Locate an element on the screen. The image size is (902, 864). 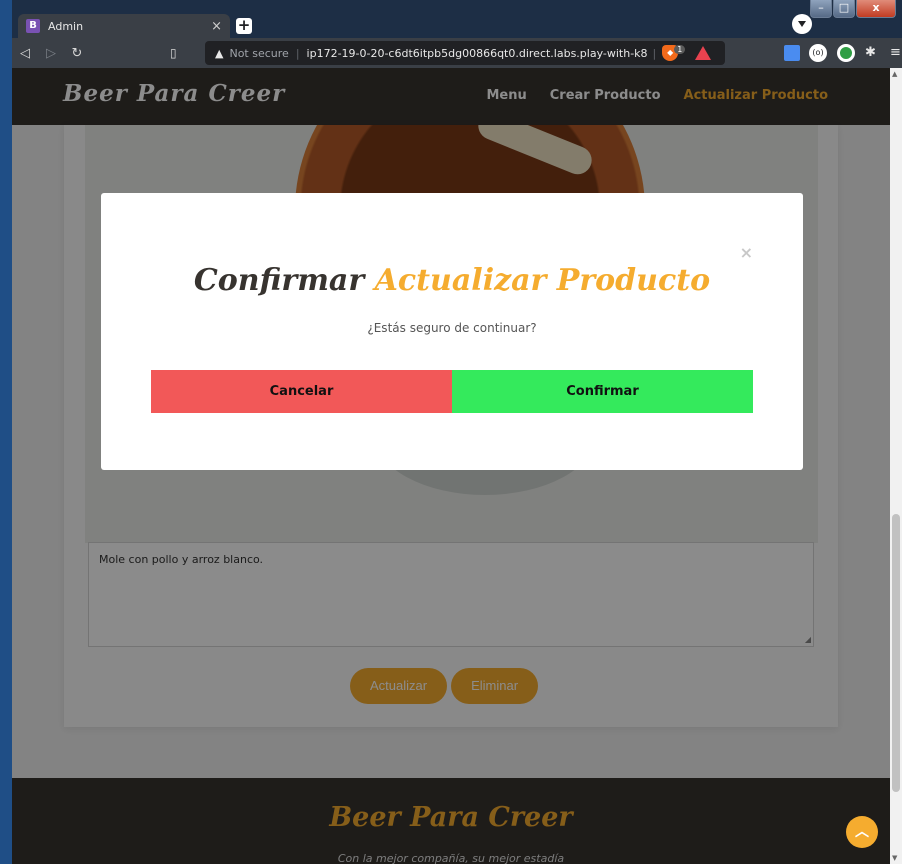
forward-icon: ▷ is located at coordinates (51, 53).